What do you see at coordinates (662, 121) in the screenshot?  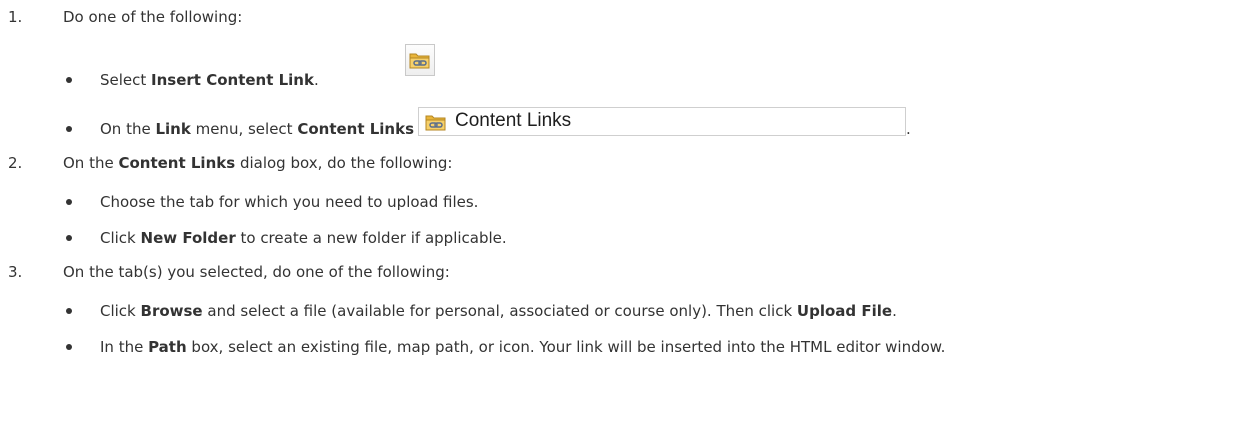 I see `content-links-menu-item: Content Links` at bounding box center [662, 121].